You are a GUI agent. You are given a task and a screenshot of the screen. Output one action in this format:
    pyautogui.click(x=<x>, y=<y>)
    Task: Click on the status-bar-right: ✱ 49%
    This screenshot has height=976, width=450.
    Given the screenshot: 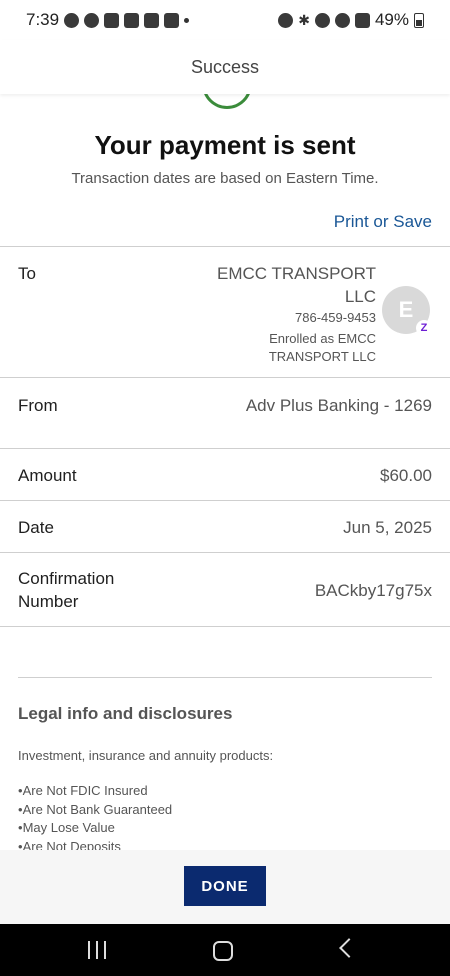 What is the action you would take?
    pyautogui.click(x=351, y=20)
    